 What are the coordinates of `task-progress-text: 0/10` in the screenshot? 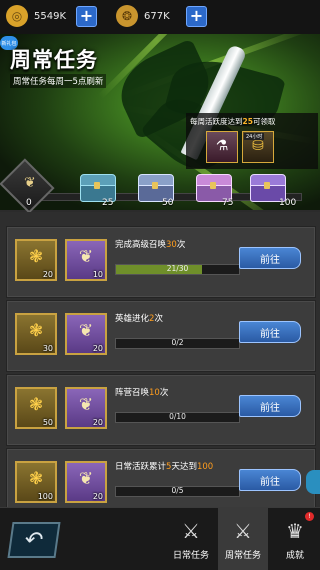 It's located at (177, 416).